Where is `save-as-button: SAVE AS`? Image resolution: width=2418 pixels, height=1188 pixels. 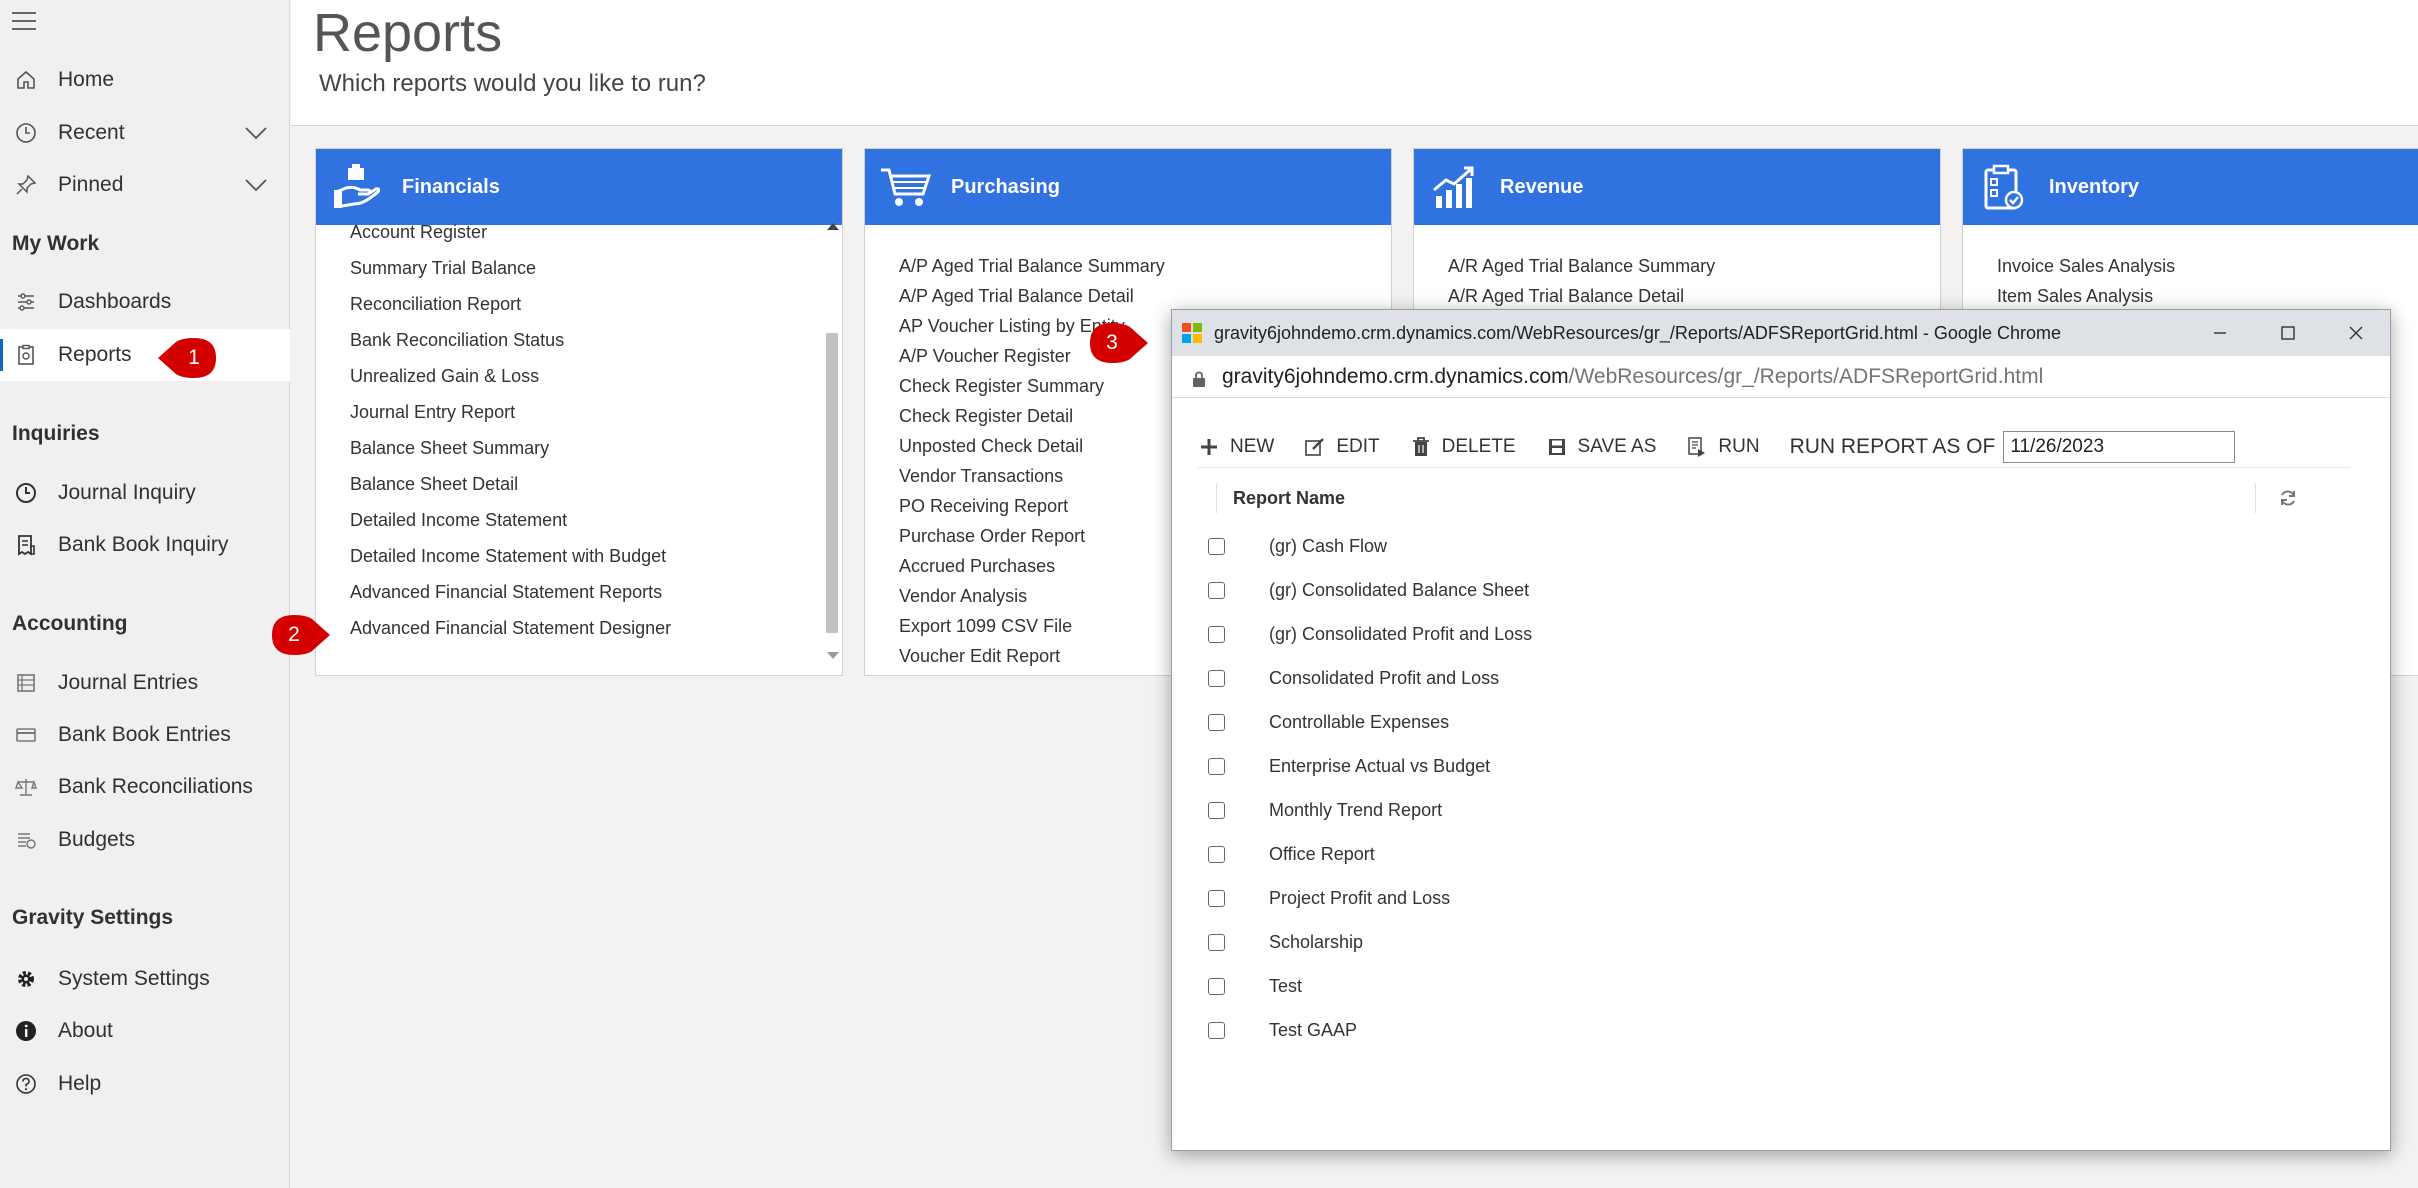 save-as-button: SAVE AS is located at coordinates (1601, 447).